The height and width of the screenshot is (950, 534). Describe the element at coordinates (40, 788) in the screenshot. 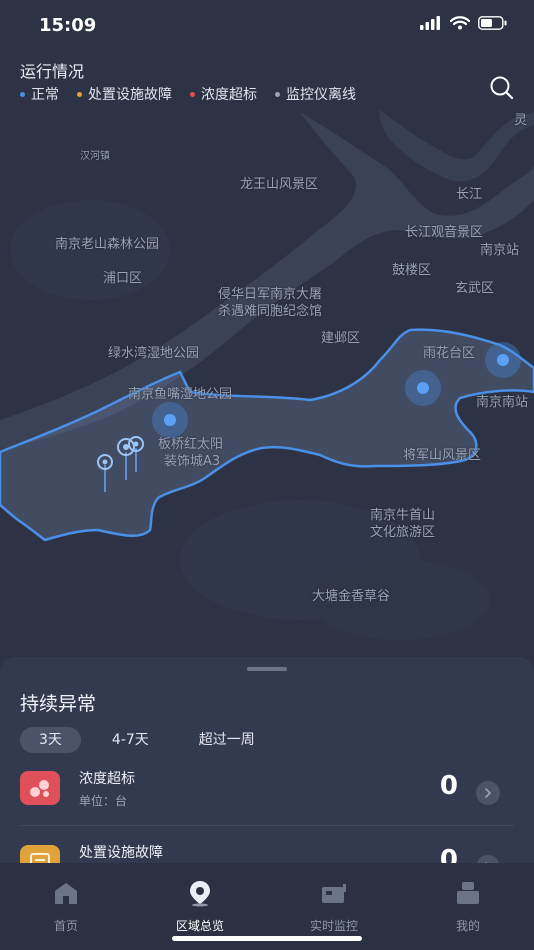

I see `concentration-icon` at that location.